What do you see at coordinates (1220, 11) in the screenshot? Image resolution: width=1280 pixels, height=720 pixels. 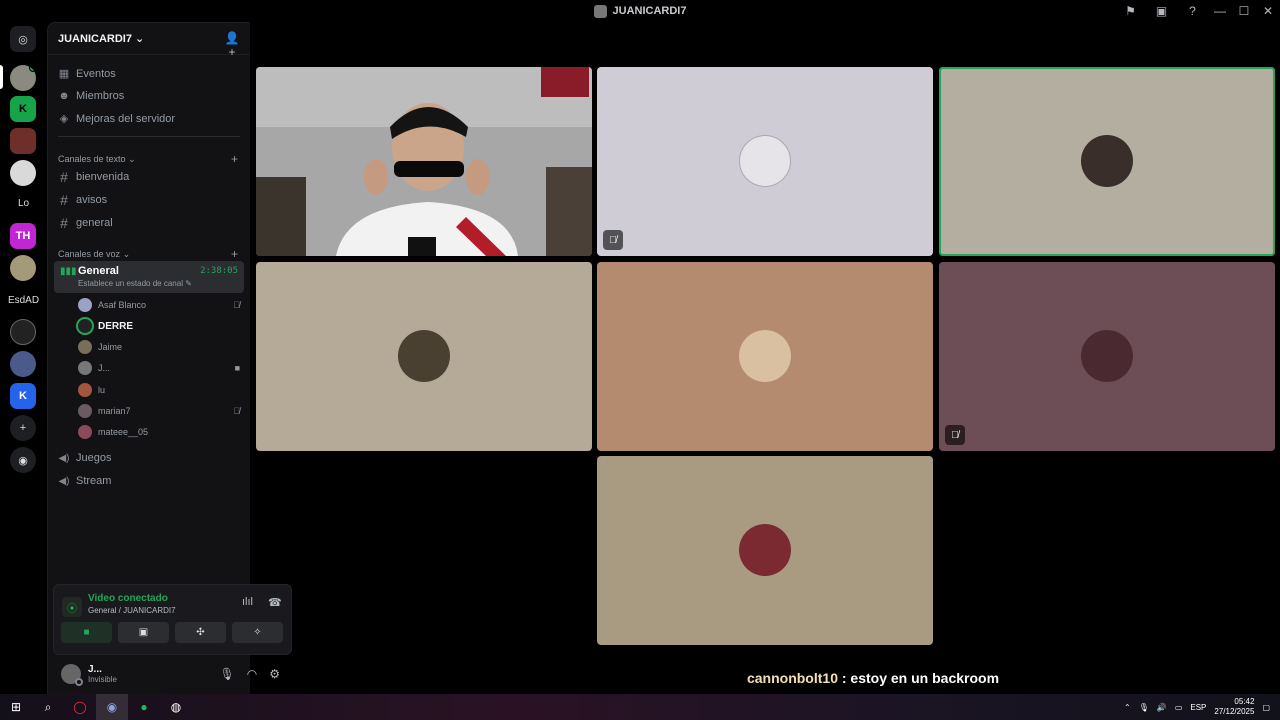 I see `minimize-button: —` at bounding box center [1220, 11].